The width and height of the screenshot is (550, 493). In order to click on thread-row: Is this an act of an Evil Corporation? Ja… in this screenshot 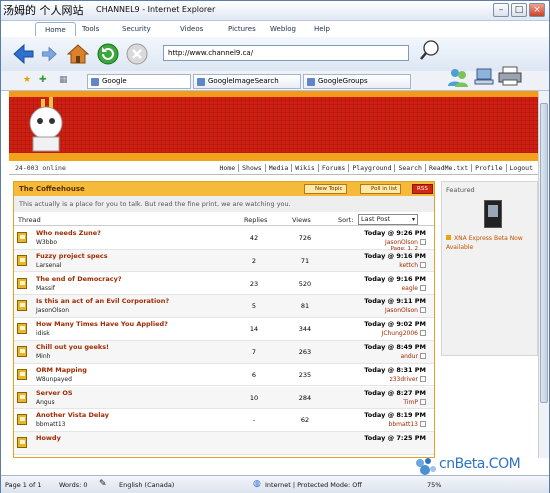, I will do `click(224, 306)`.